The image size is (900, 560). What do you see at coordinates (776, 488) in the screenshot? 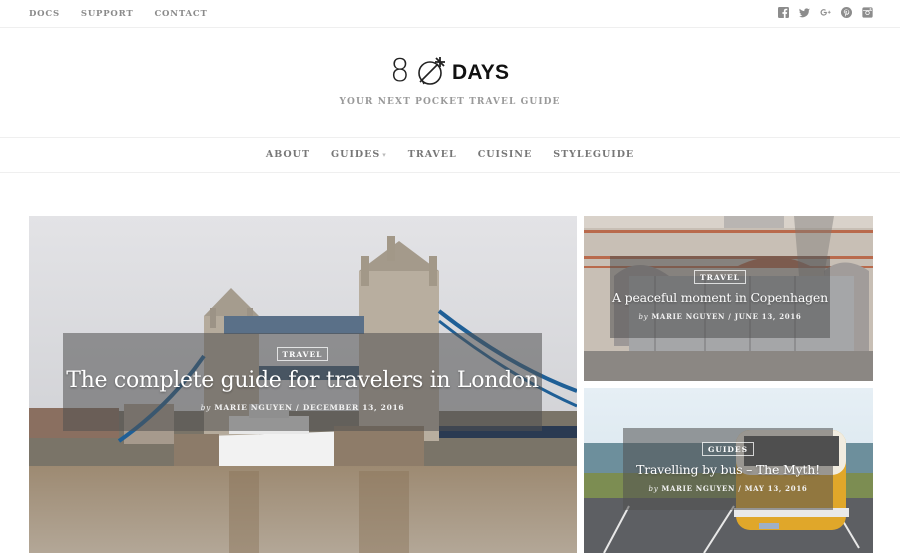
I see `post-date: MAY 13, 2016` at bounding box center [776, 488].